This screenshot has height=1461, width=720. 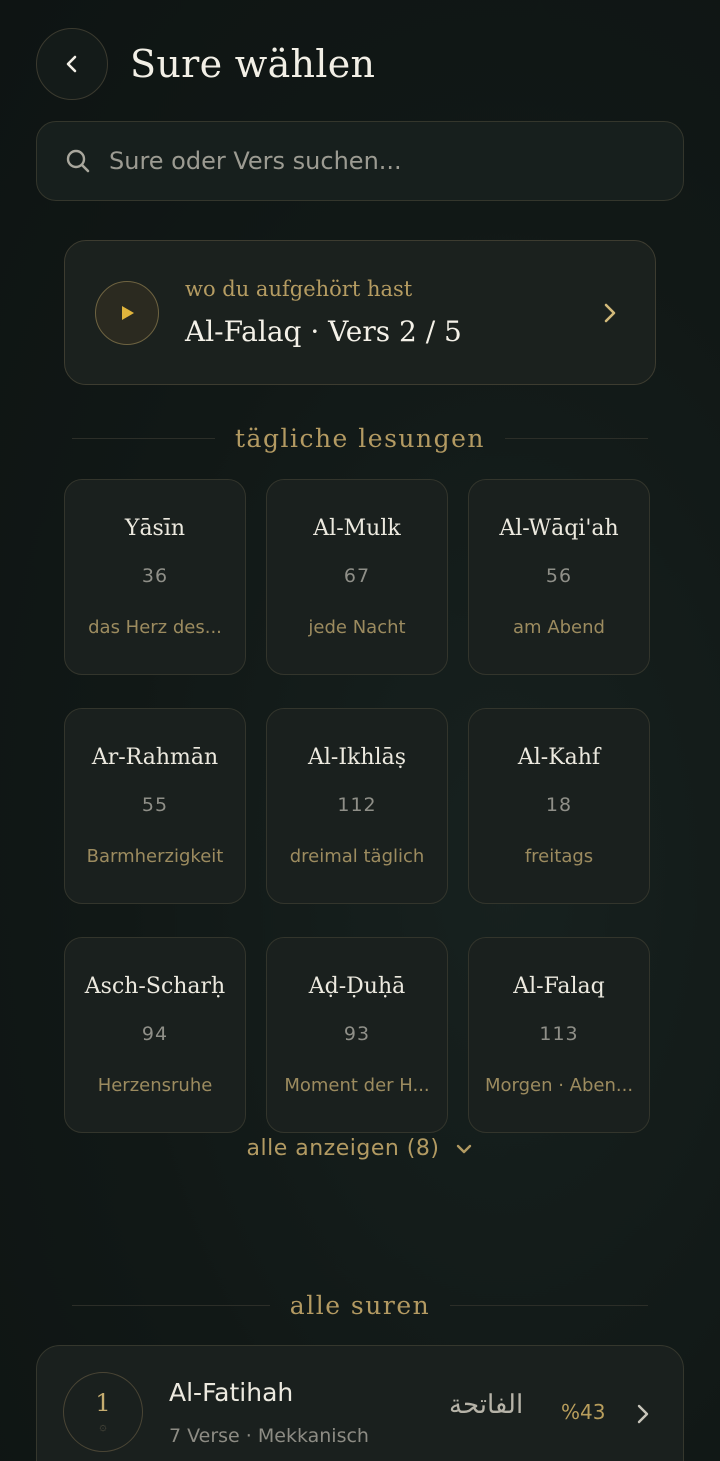 I want to click on show-all-button: alle anzeigen (8), so click(x=360, y=1148).